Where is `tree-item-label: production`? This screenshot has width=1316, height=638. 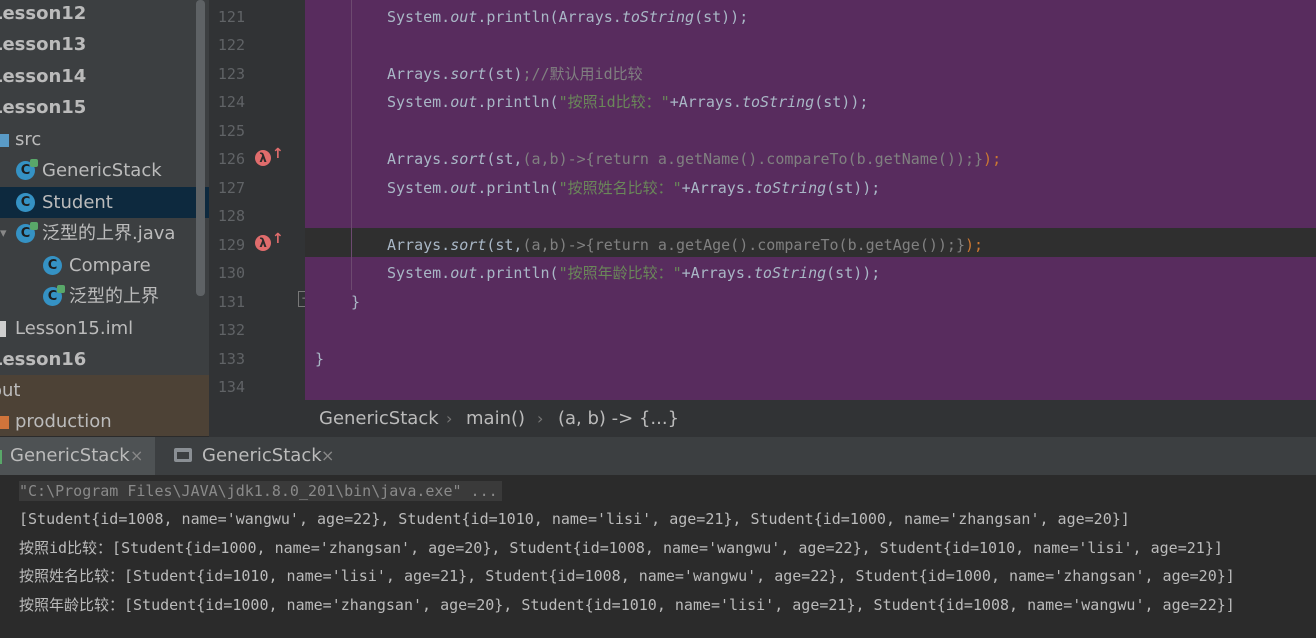 tree-item-label: production is located at coordinates (63, 421).